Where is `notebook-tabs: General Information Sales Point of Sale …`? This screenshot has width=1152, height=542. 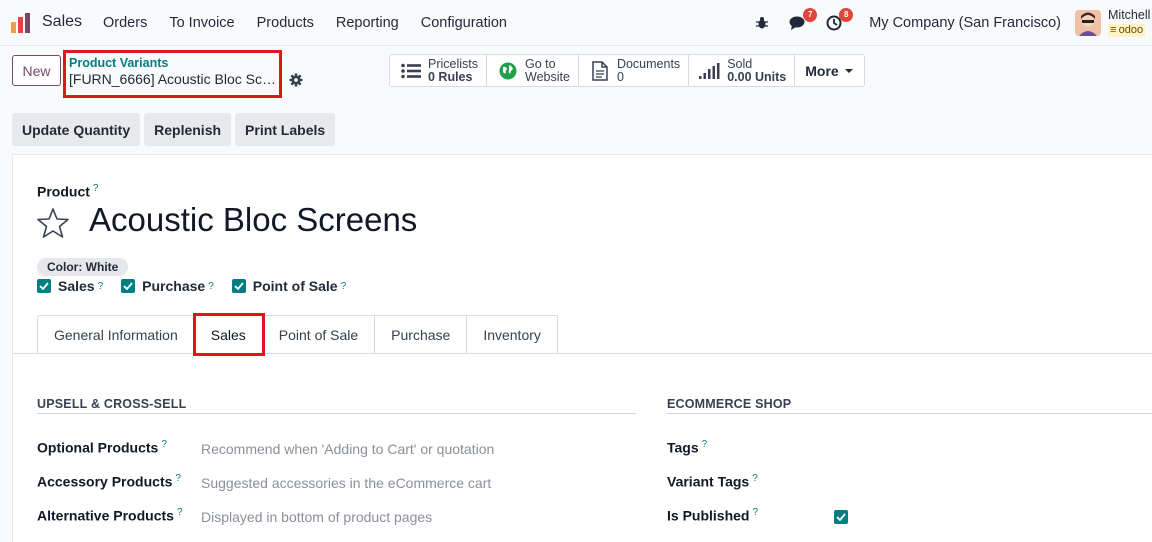 notebook-tabs: General Information Sales Point of Sale … is located at coordinates (297, 334).